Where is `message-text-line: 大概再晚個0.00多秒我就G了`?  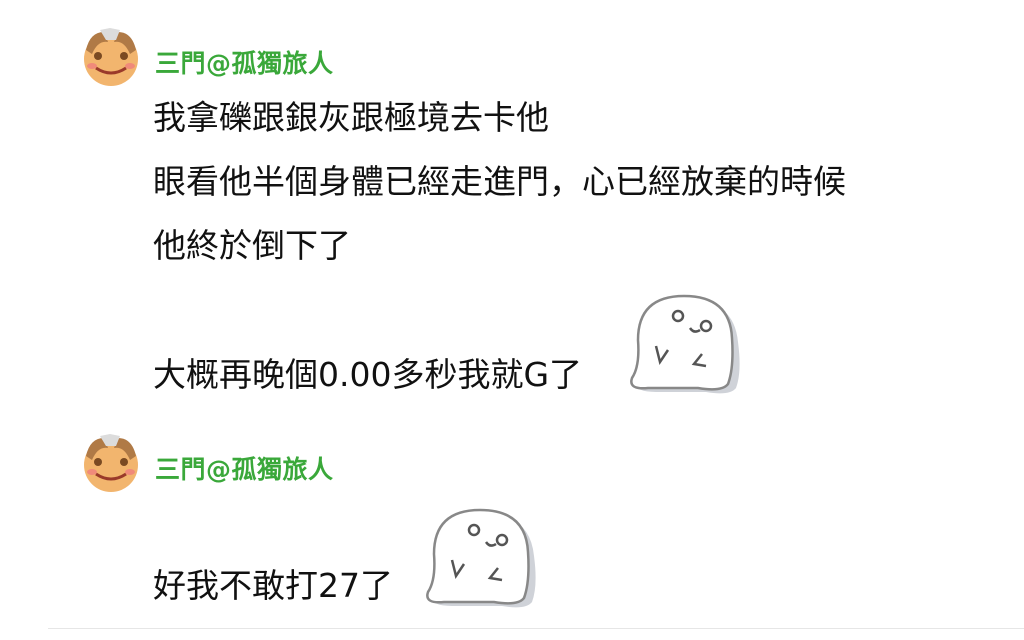 message-text-line: 大概再晚個0.00多秒我就G了 is located at coordinates (368, 374).